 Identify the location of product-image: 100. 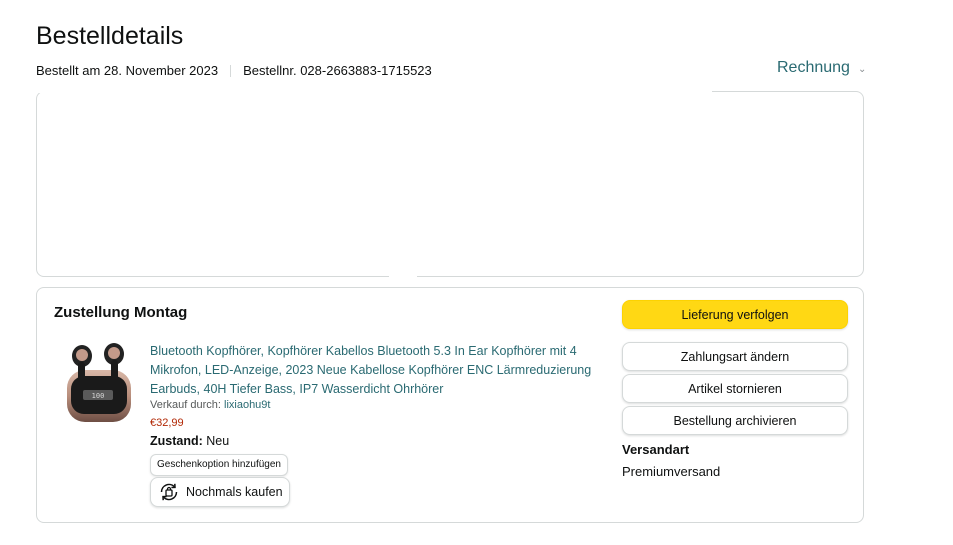
(99, 383).